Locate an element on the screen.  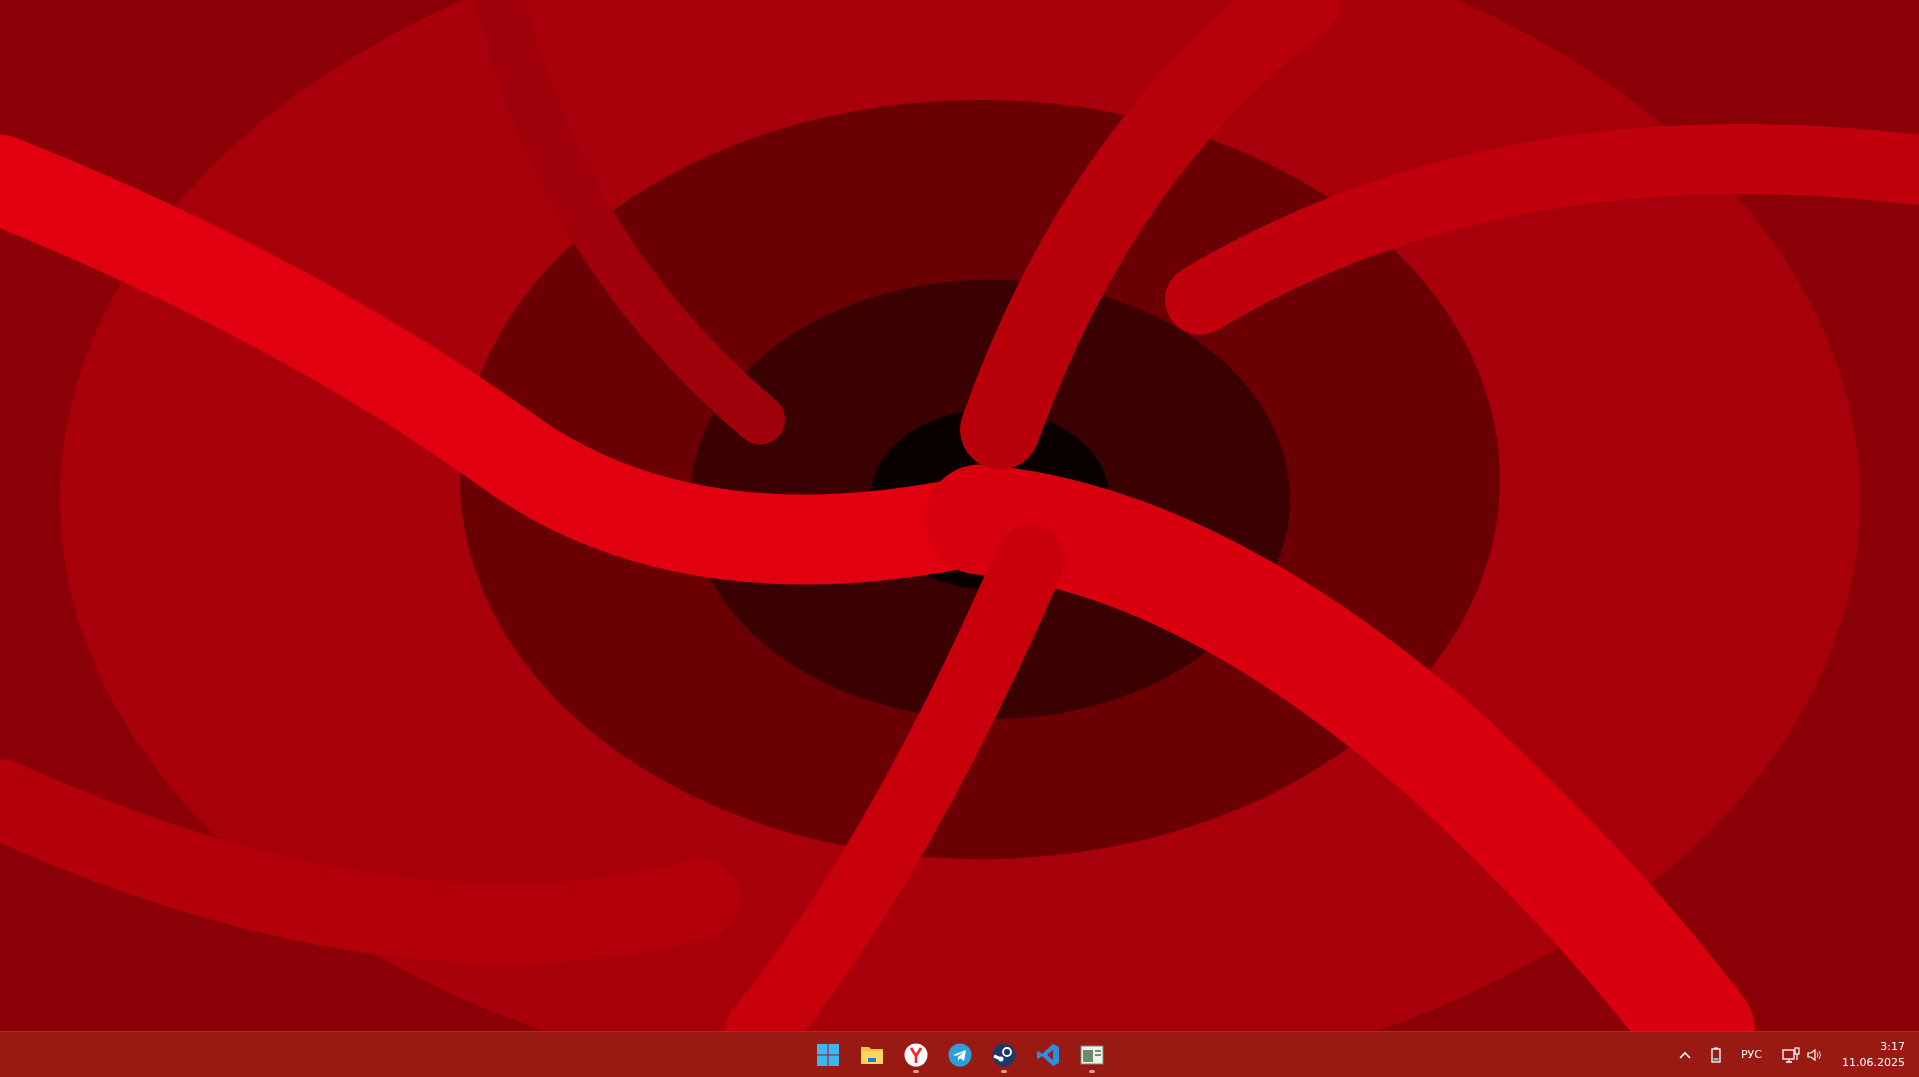
app-window-icon is located at coordinates (1091, 1054).